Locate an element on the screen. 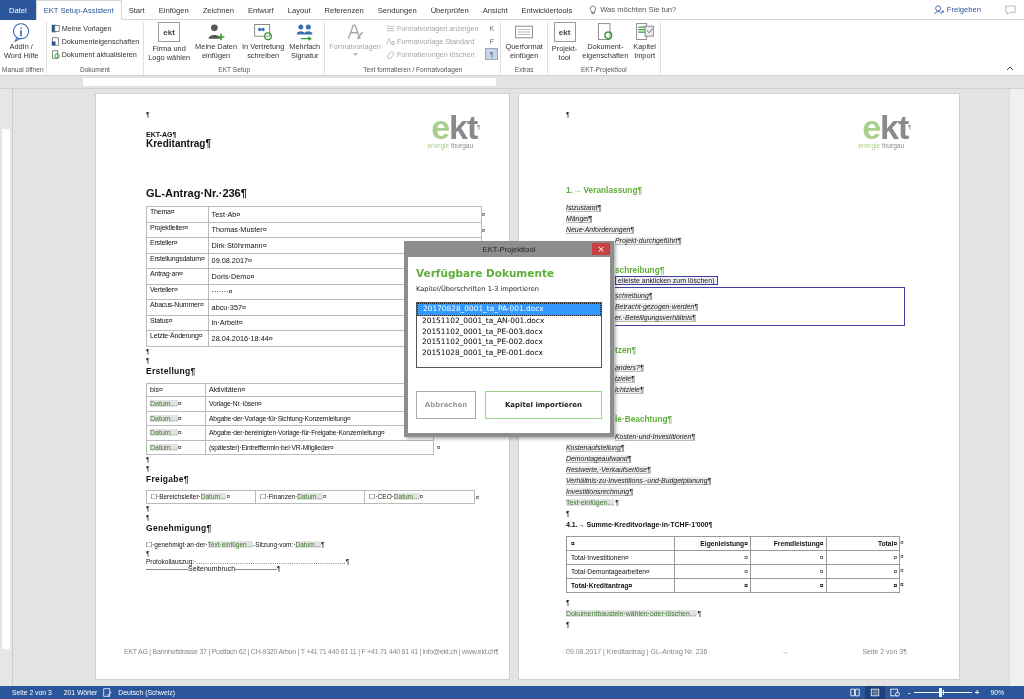 The height and width of the screenshot is (699, 1024). zoom-slider is located at coordinates (942, 692).